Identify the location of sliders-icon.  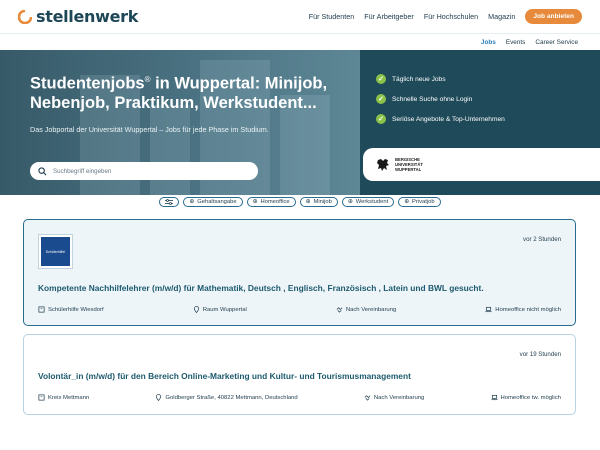
(169, 202).